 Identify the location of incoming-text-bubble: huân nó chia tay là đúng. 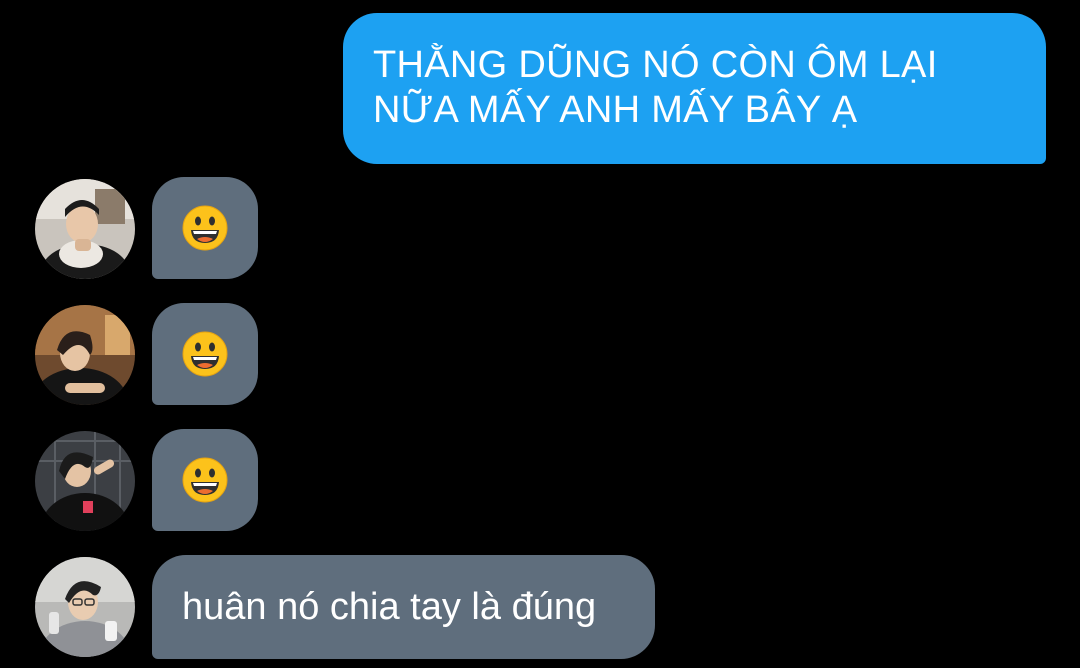
(403, 607).